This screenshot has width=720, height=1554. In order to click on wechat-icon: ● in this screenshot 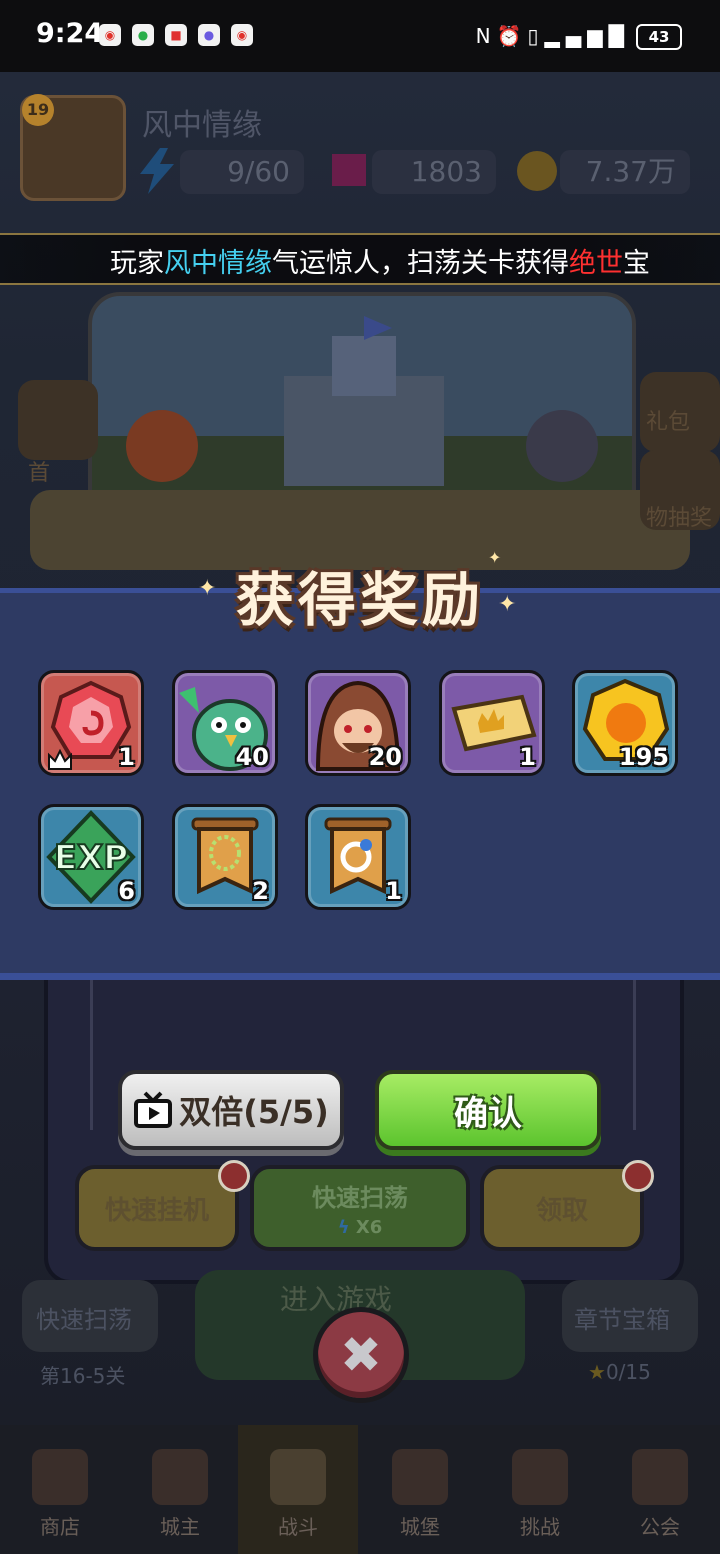, I will do `click(143, 35)`.